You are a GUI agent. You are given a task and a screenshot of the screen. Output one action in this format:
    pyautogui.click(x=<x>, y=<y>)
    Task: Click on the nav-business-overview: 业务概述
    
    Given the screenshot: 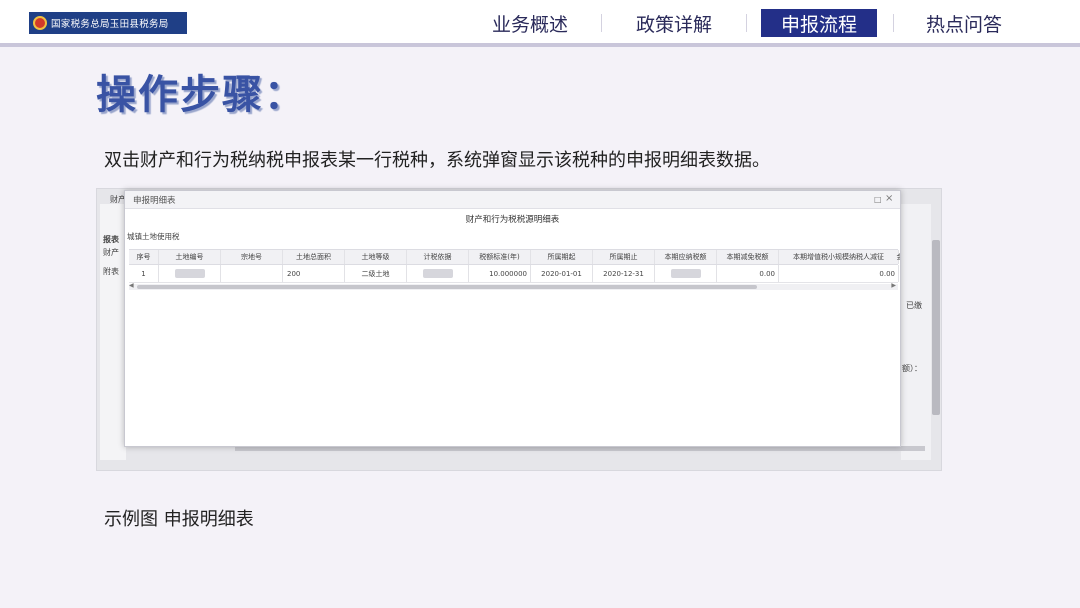 What is the action you would take?
    pyautogui.click(x=530, y=23)
    